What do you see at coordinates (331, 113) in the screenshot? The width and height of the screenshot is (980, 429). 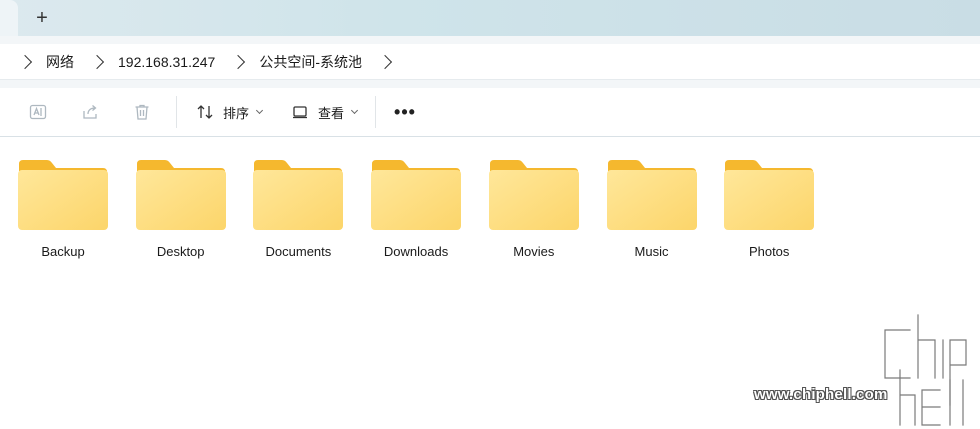 I see `view-label: 查看` at bounding box center [331, 113].